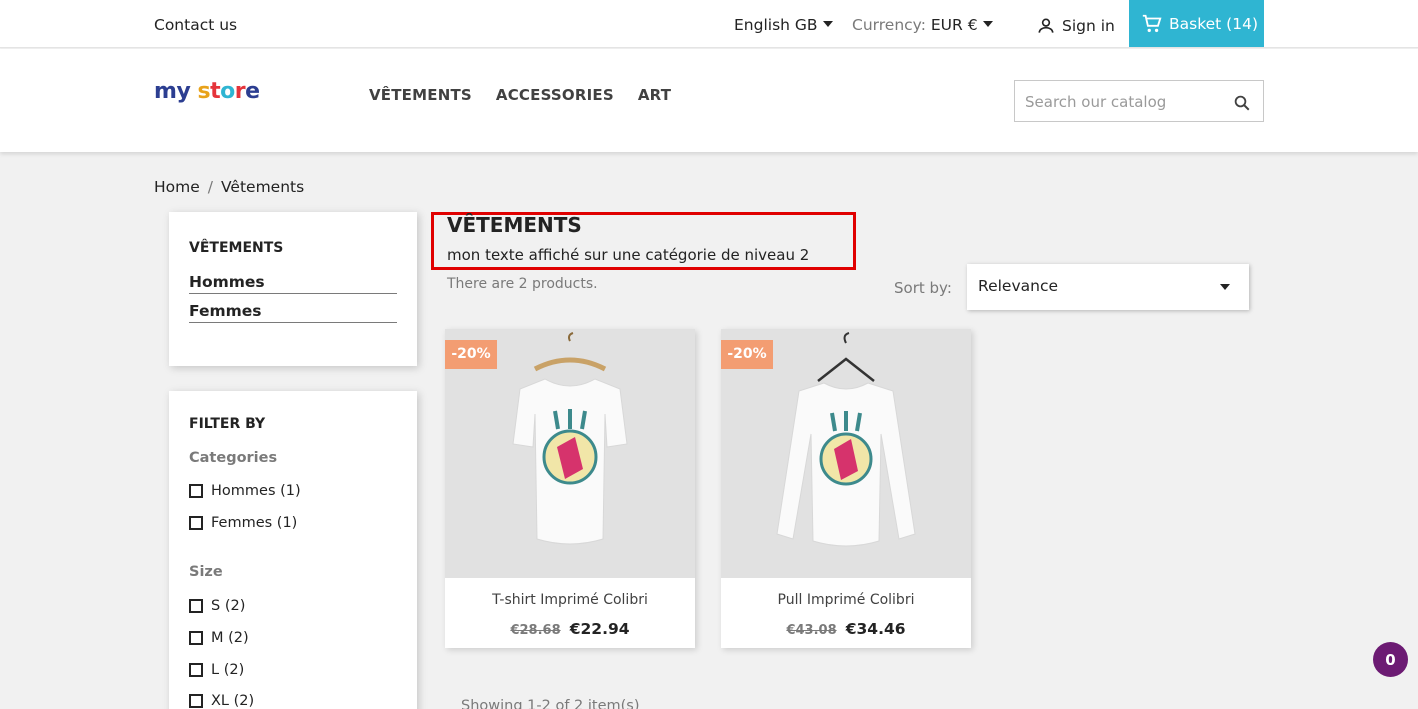 This screenshot has height=709, width=1418. What do you see at coordinates (228, 670) in the screenshot?
I see `filter-option-label: L (2)` at bounding box center [228, 670].